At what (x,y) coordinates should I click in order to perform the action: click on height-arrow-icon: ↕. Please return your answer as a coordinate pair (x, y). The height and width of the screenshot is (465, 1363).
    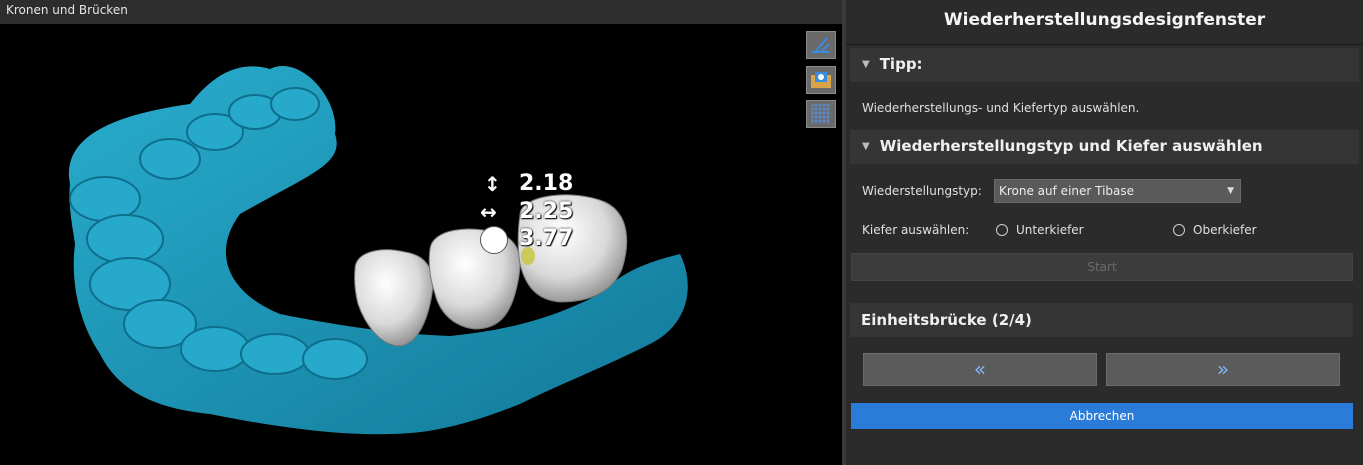
    Looking at the image, I should click on (492, 184).